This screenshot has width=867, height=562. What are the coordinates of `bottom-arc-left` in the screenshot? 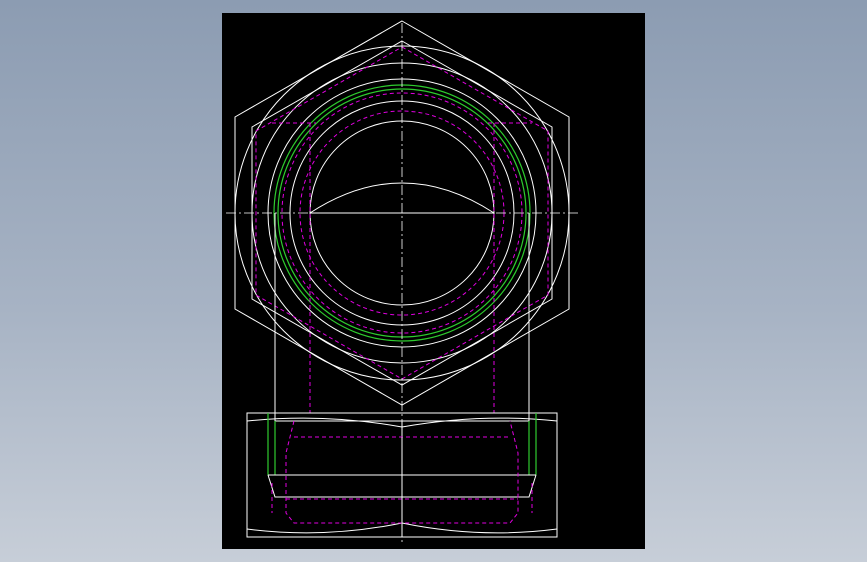 It's located at (324, 528).